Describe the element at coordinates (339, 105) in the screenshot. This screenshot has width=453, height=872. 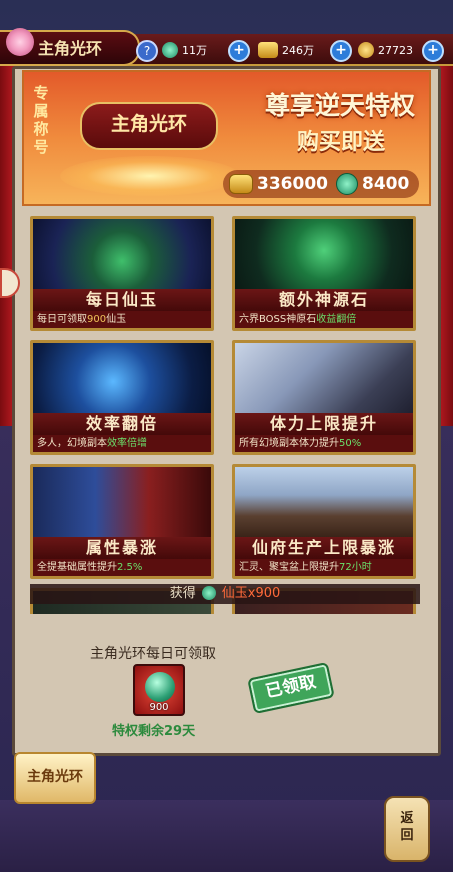
I see `banner-slogan: 尊享逆天特权` at that location.